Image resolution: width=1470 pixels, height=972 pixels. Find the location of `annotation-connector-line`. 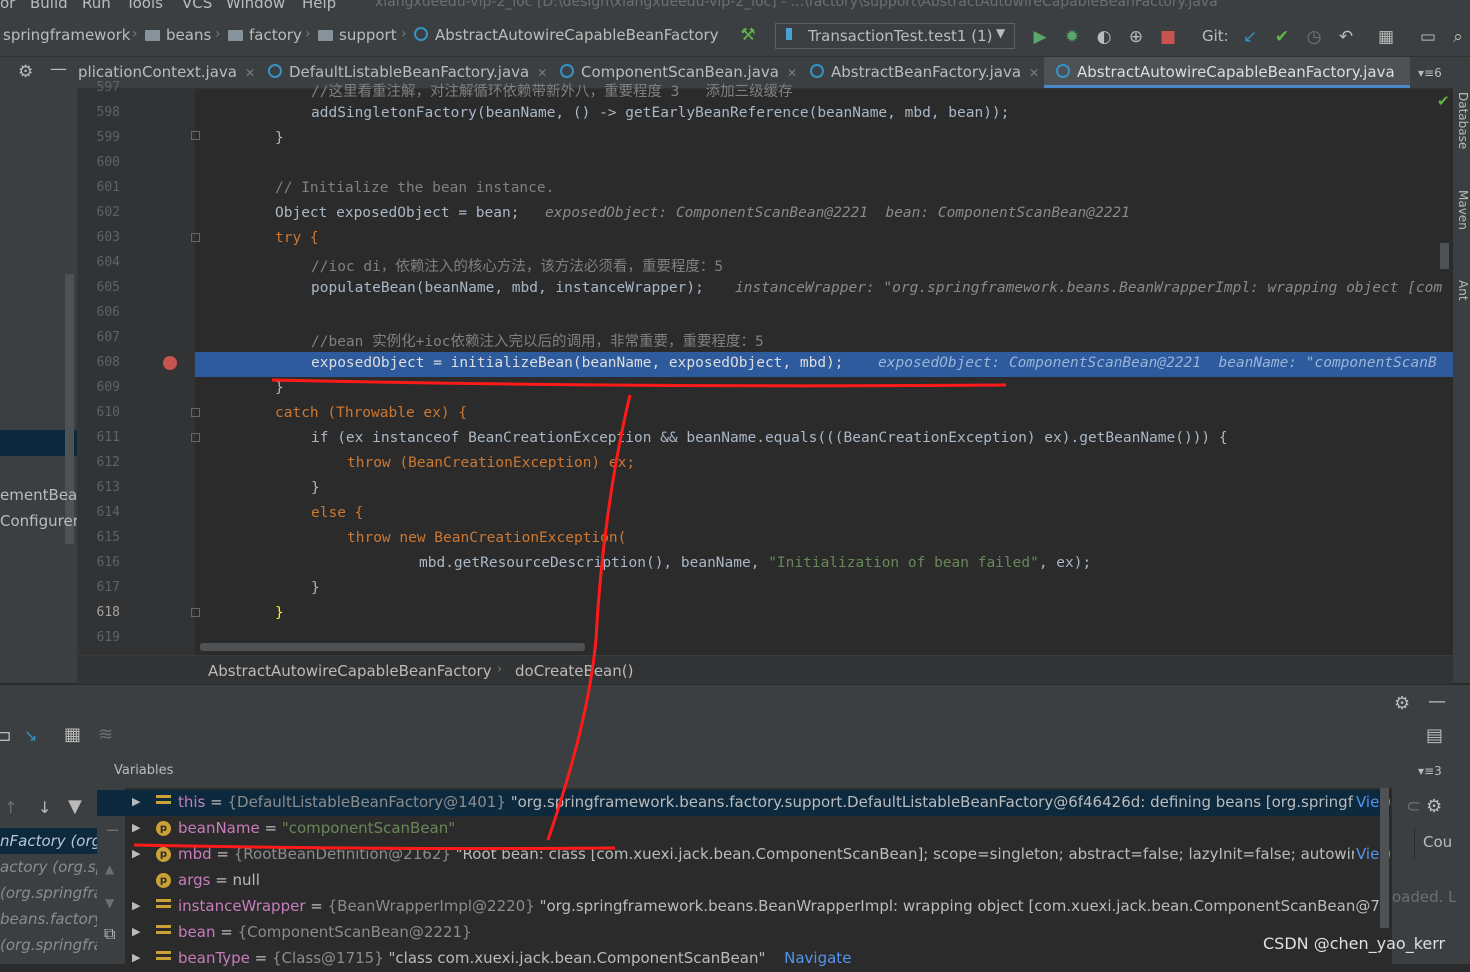

annotation-connector-line is located at coordinates (589, 617).